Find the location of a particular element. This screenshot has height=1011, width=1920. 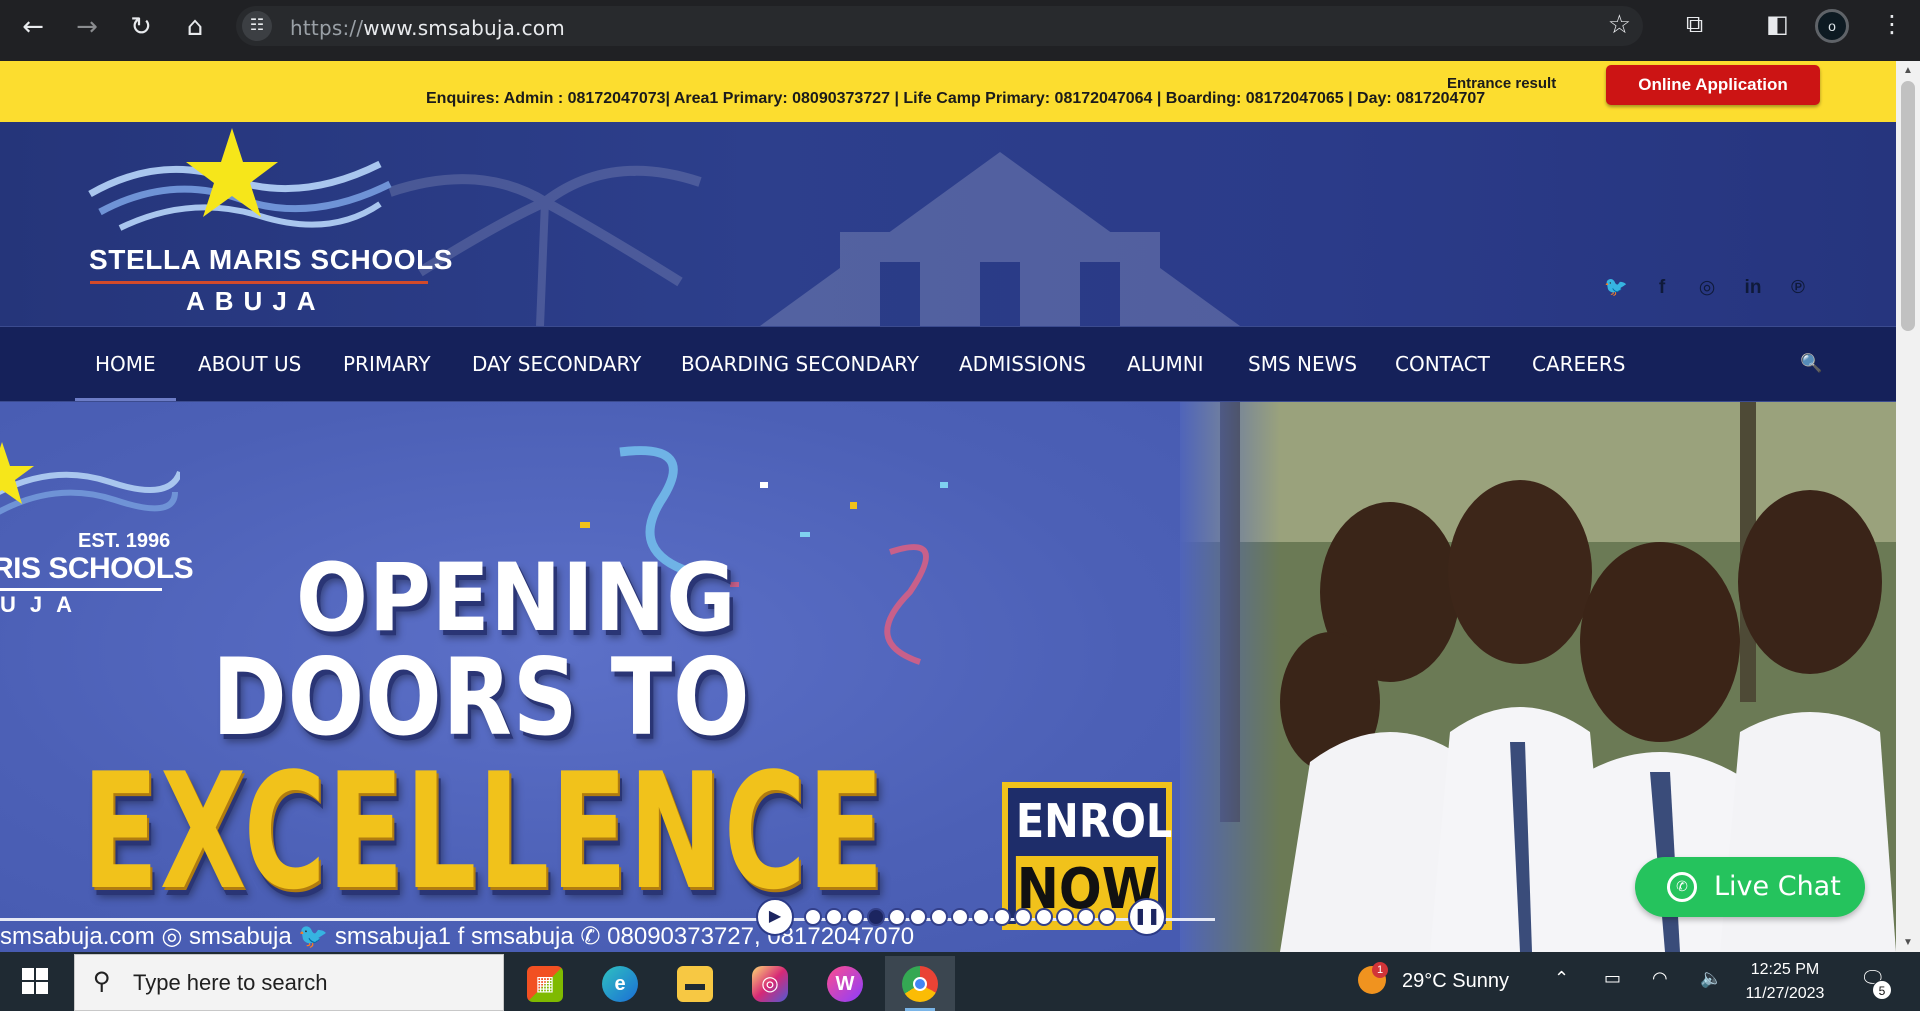

address-bar: ☷ https://www.smsabuja.com ☆ is located at coordinates (939, 26).